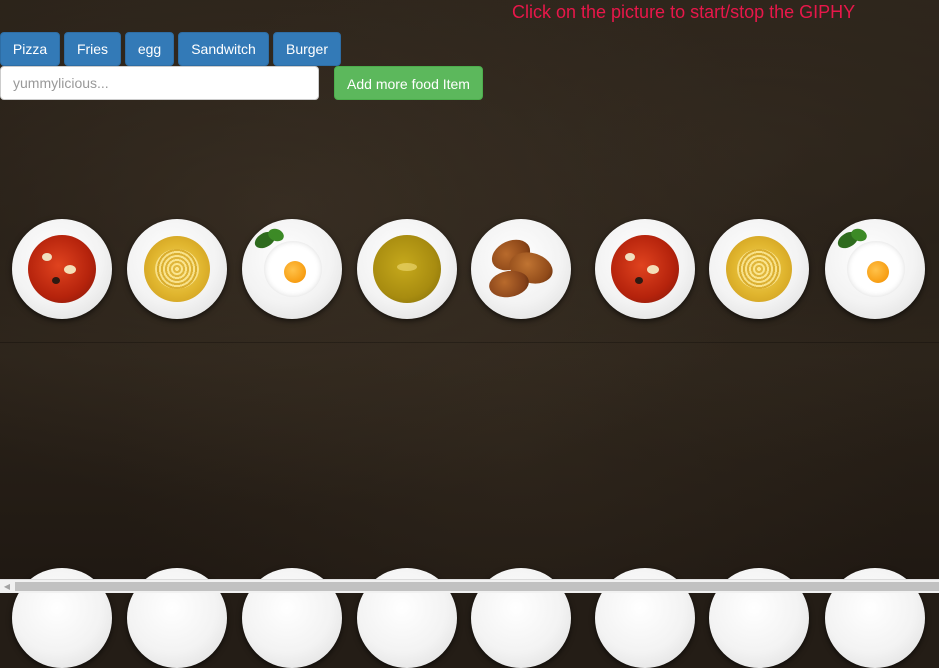 The width and height of the screenshot is (939, 668). What do you see at coordinates (92, 49) in the screenshot?
I see `fries-button: Fries` at bounding box center [92, 49].